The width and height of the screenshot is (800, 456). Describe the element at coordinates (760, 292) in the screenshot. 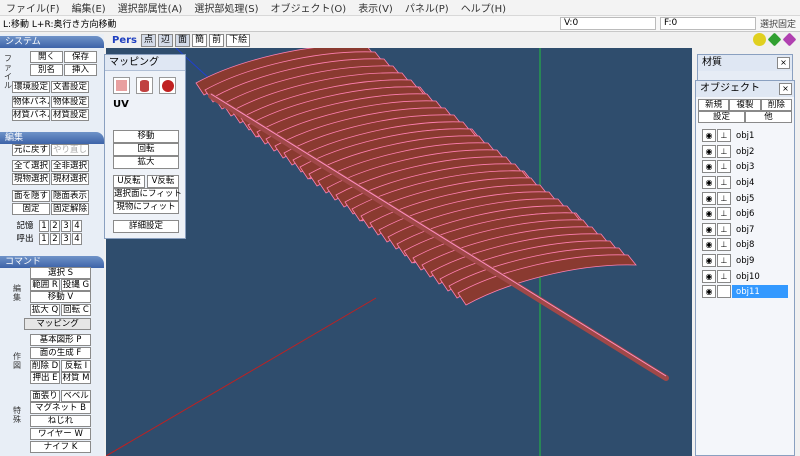

I see `object-name: obj11` at that location.